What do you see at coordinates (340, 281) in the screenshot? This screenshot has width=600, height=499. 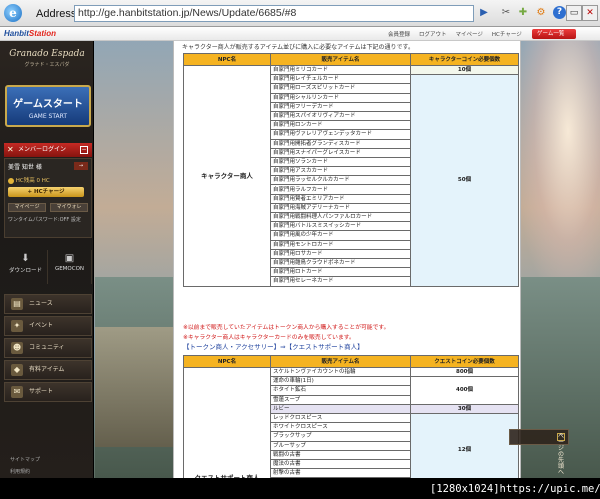 I see `item-cell: 自家門用セレーネカード` at bounding box center [340, 281].